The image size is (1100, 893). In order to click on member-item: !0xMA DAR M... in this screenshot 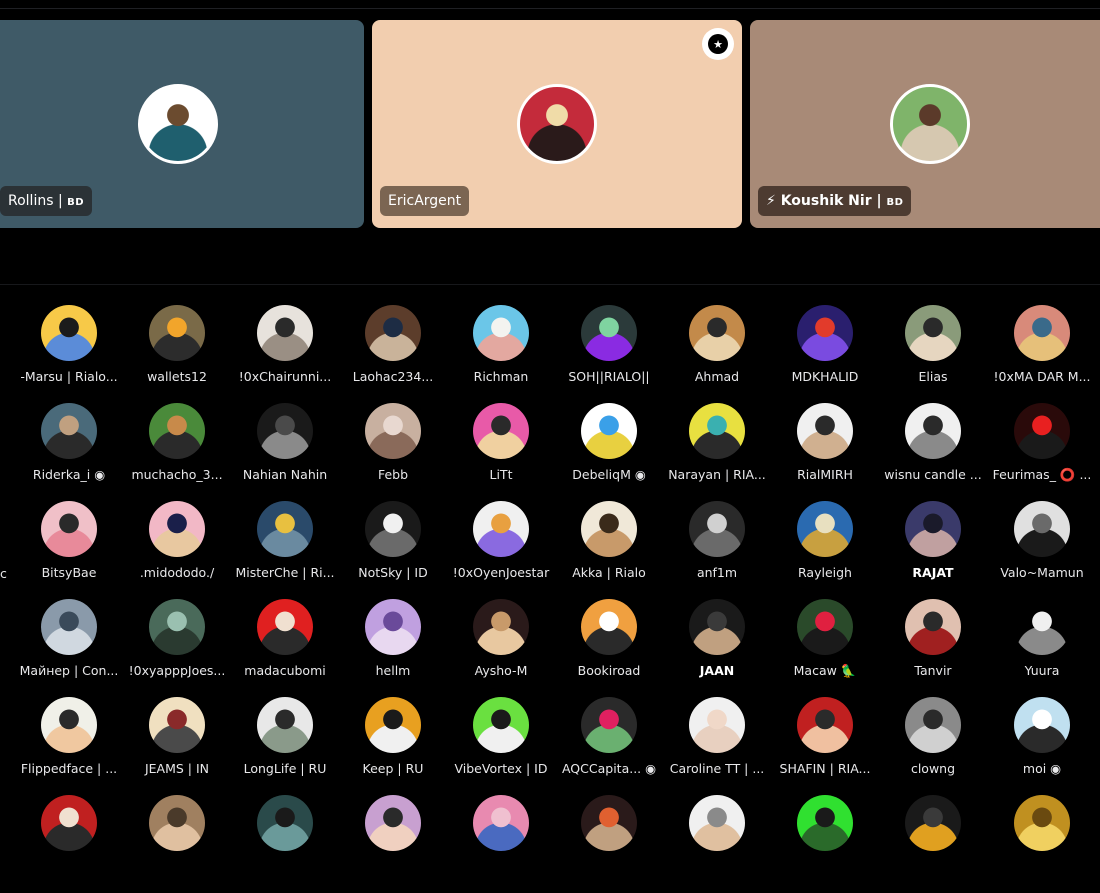, I will do `click(1042, 354)`.